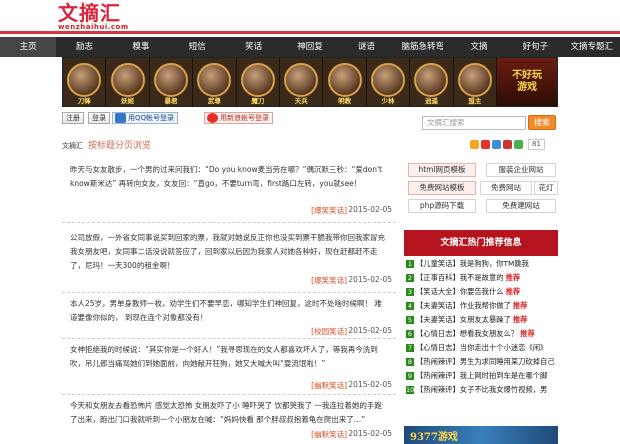  Describe the element at coordinates (423, 47) in the screenshot. I see `nav-item-brain-teasers: 脑筋急转弯` at that location.